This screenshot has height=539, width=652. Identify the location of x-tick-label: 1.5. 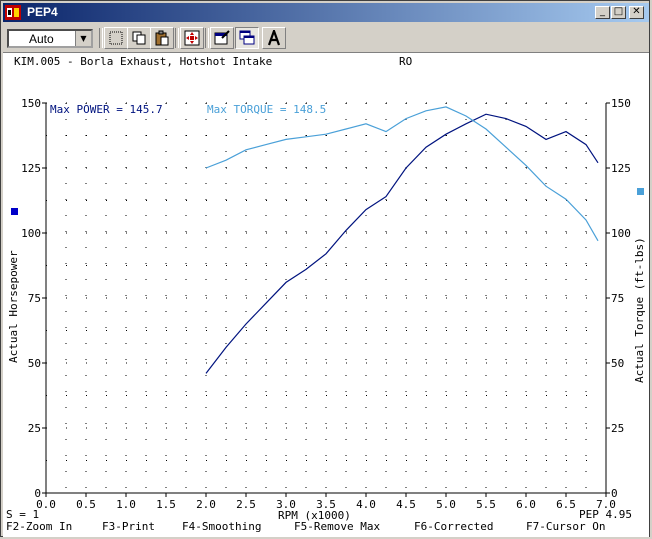
(166, 504).